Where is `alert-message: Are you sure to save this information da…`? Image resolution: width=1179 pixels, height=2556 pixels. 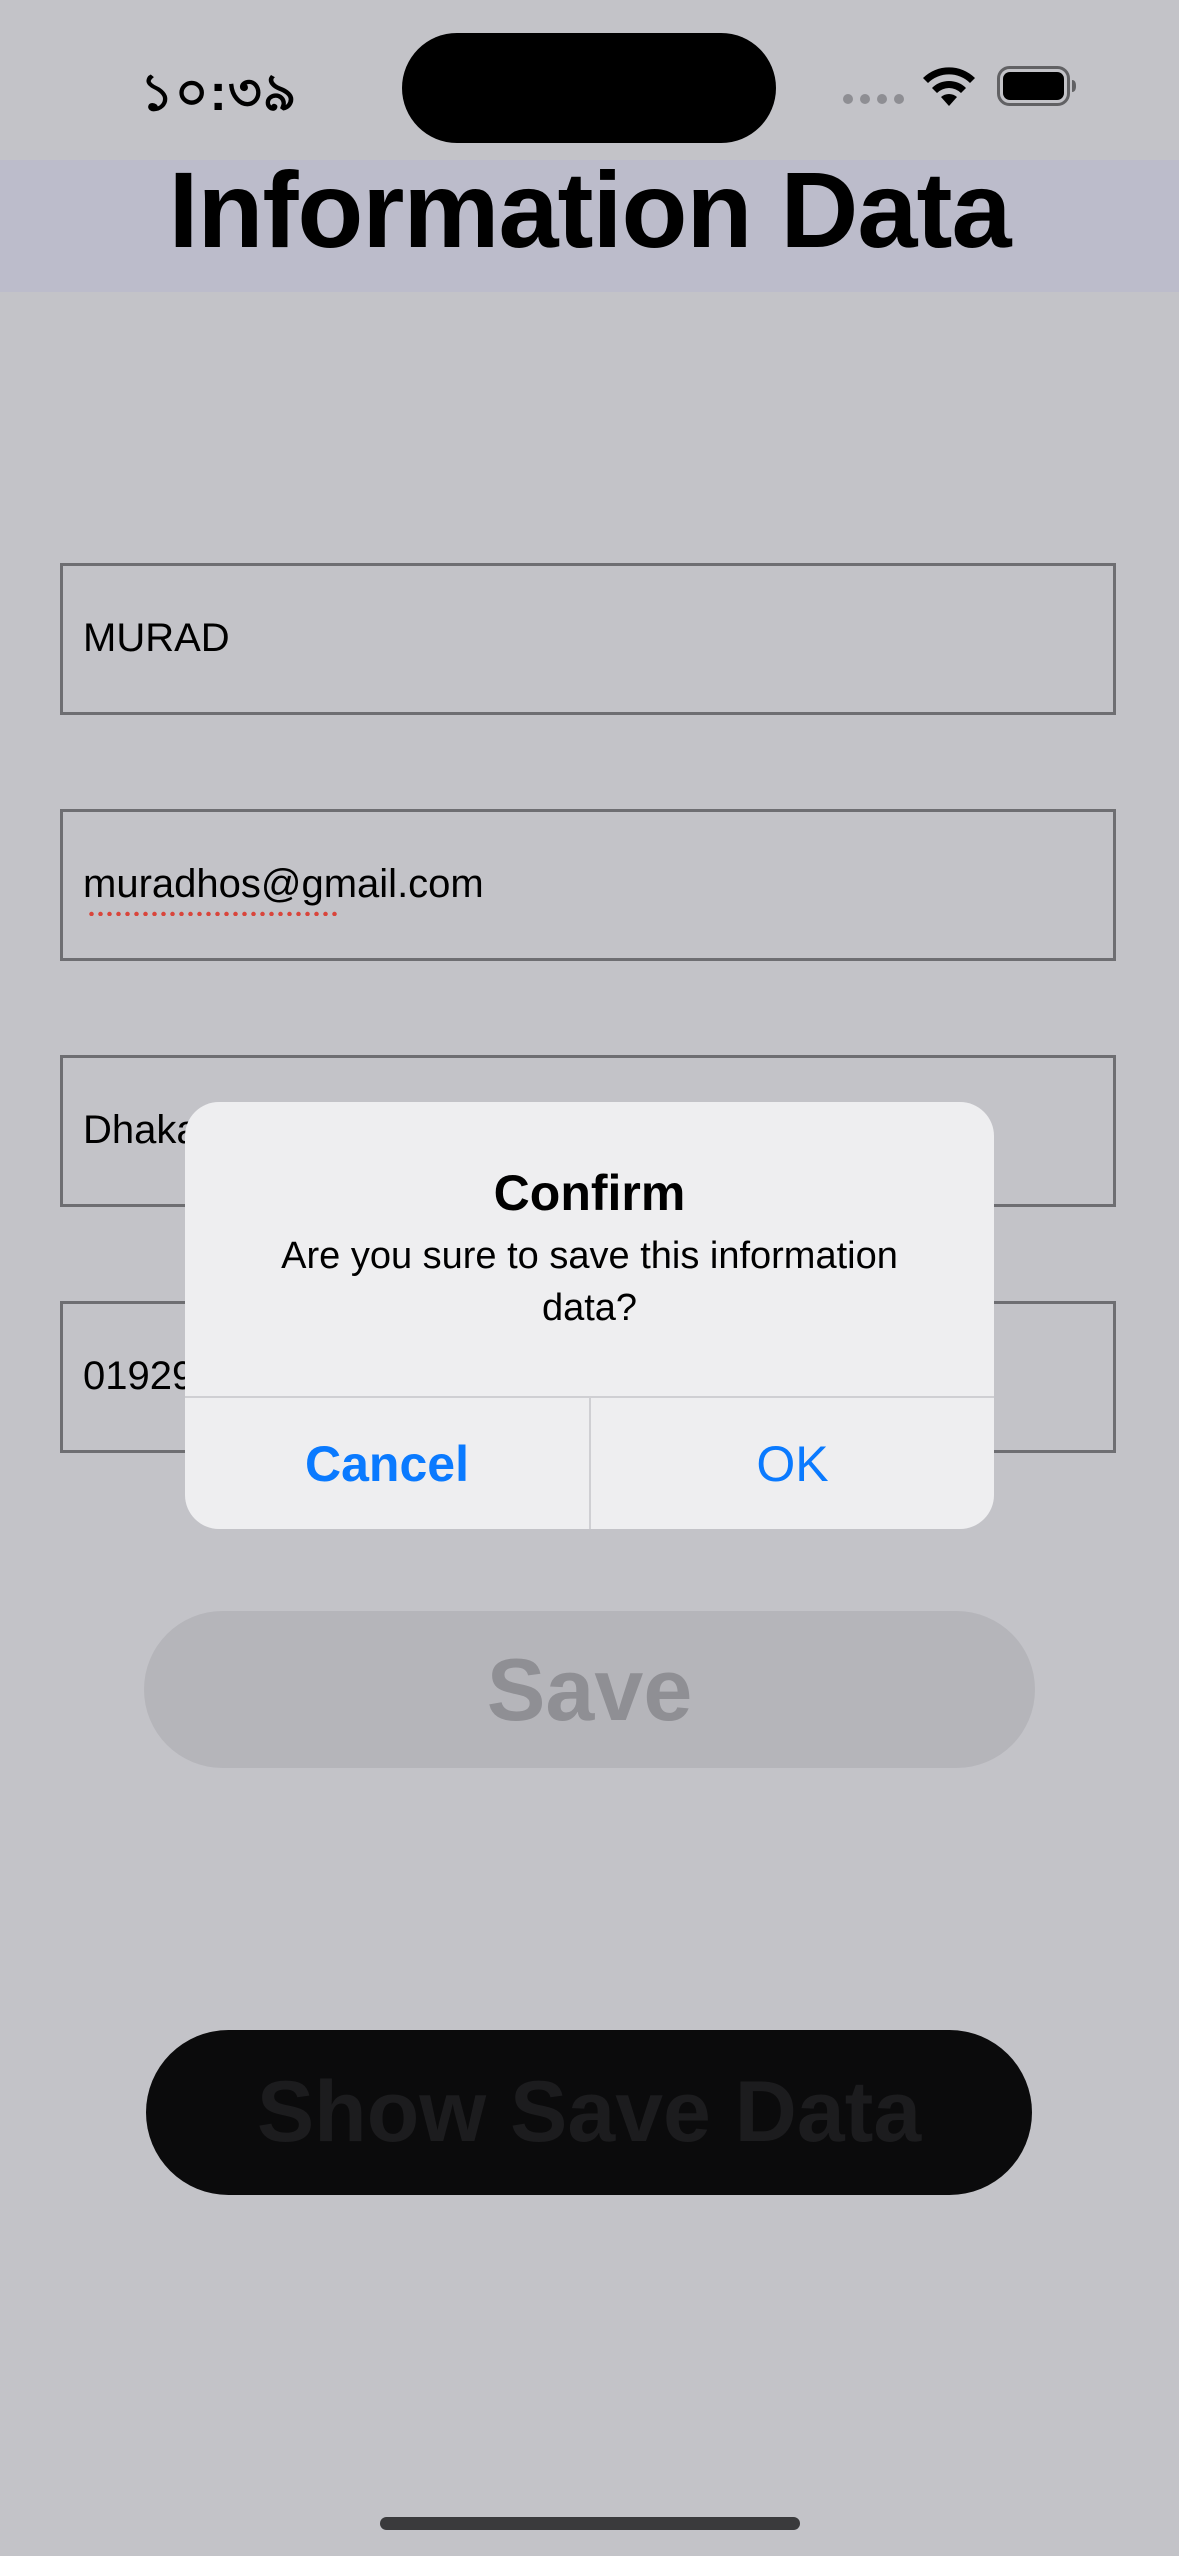 alert-message: Are you sure to save this information da… is located at coordinates (589, 1282).